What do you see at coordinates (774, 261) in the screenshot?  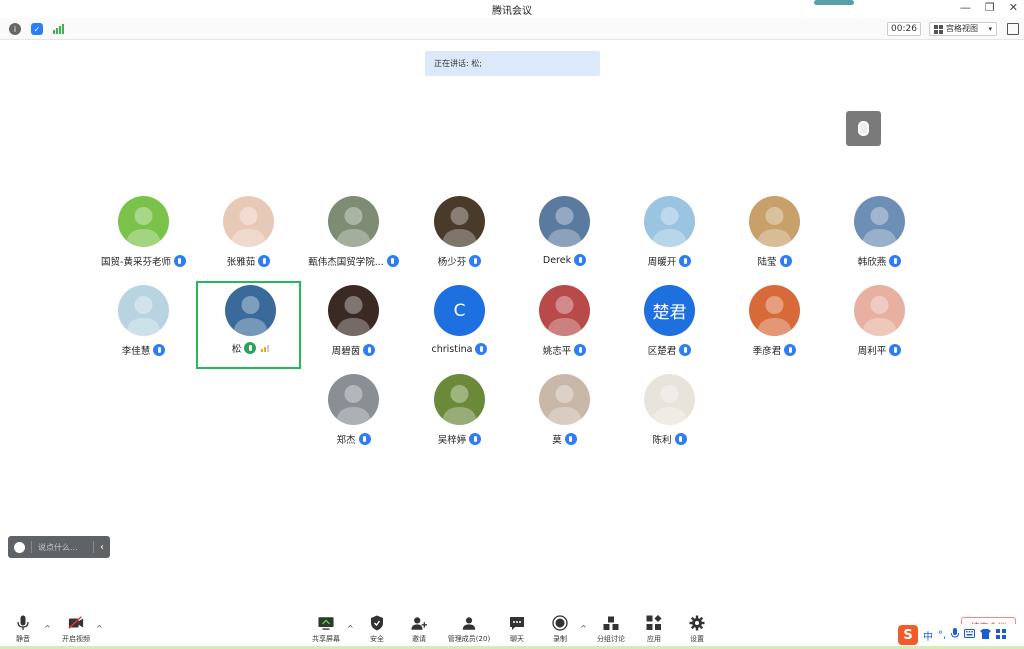 I see `participant-label: 陆莹` at bounding box center [774, 261].